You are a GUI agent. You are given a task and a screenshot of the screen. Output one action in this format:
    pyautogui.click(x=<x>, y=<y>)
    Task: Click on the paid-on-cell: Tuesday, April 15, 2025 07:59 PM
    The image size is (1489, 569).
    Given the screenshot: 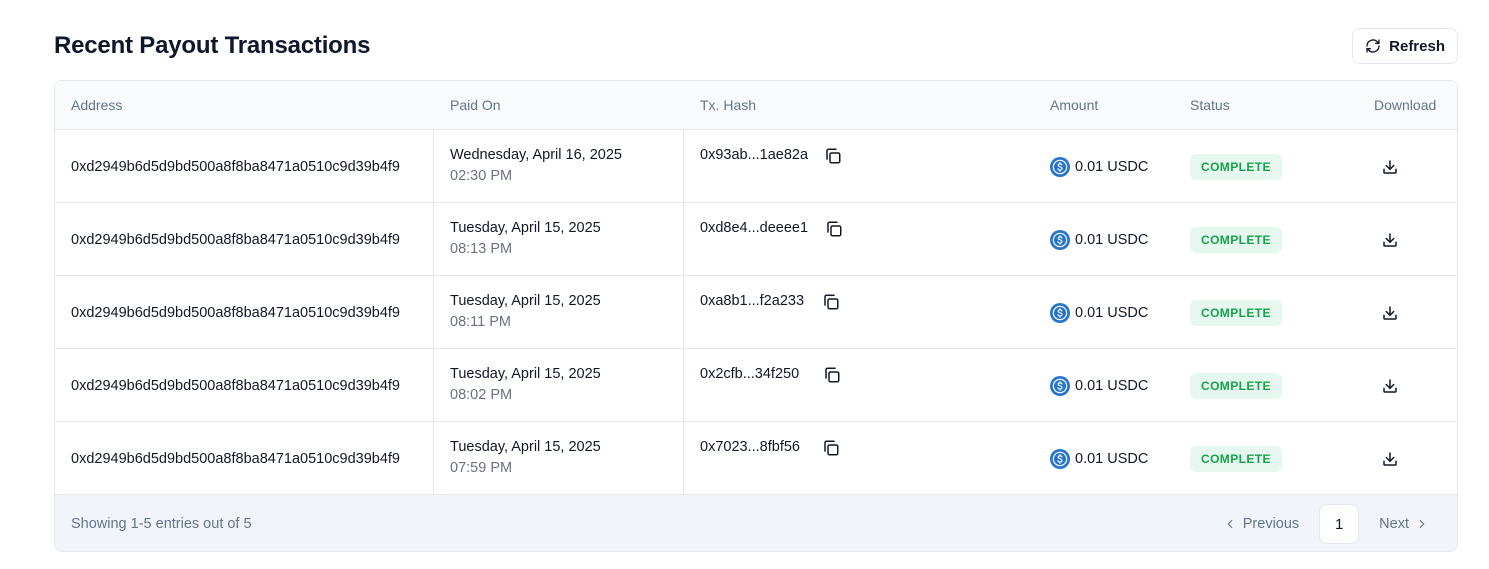 What is the action you would take?
    pyautogui.click(x=559, y=458)
    